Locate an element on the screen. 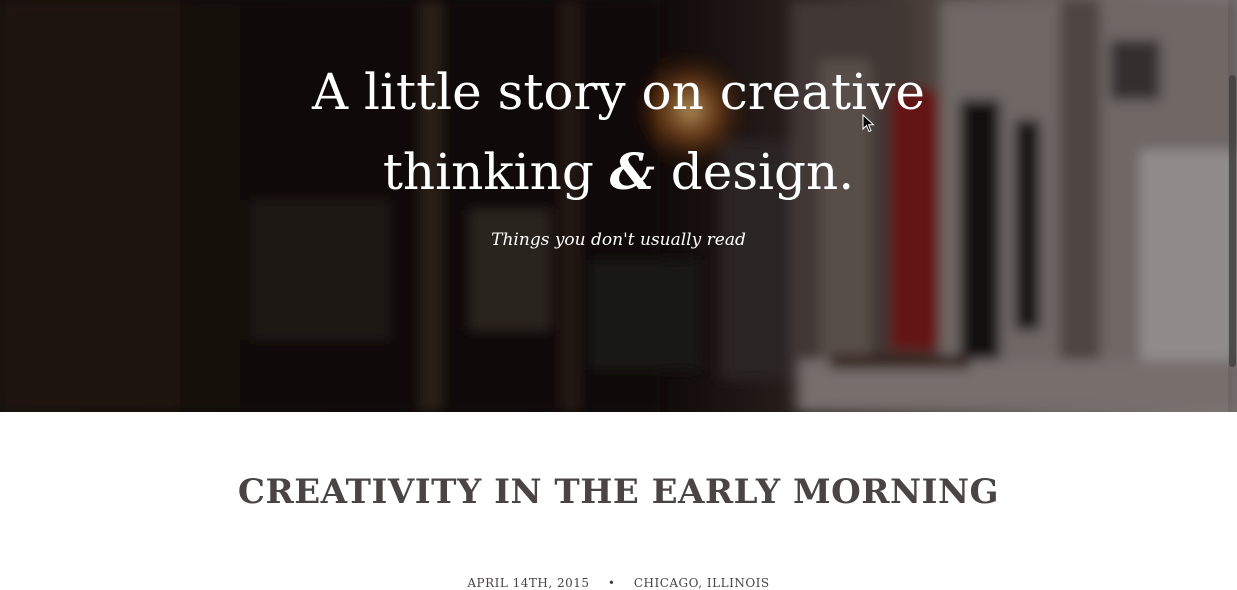 The image size is (1237, 590). mouse-cursor-icon is located at coordinates (868, 123).